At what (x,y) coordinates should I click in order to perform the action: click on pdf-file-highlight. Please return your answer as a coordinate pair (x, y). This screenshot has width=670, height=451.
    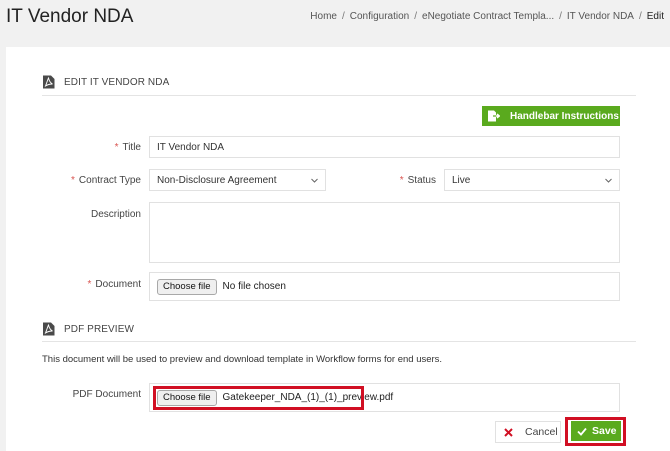
    Looking at the image, I should click on (258, 398).